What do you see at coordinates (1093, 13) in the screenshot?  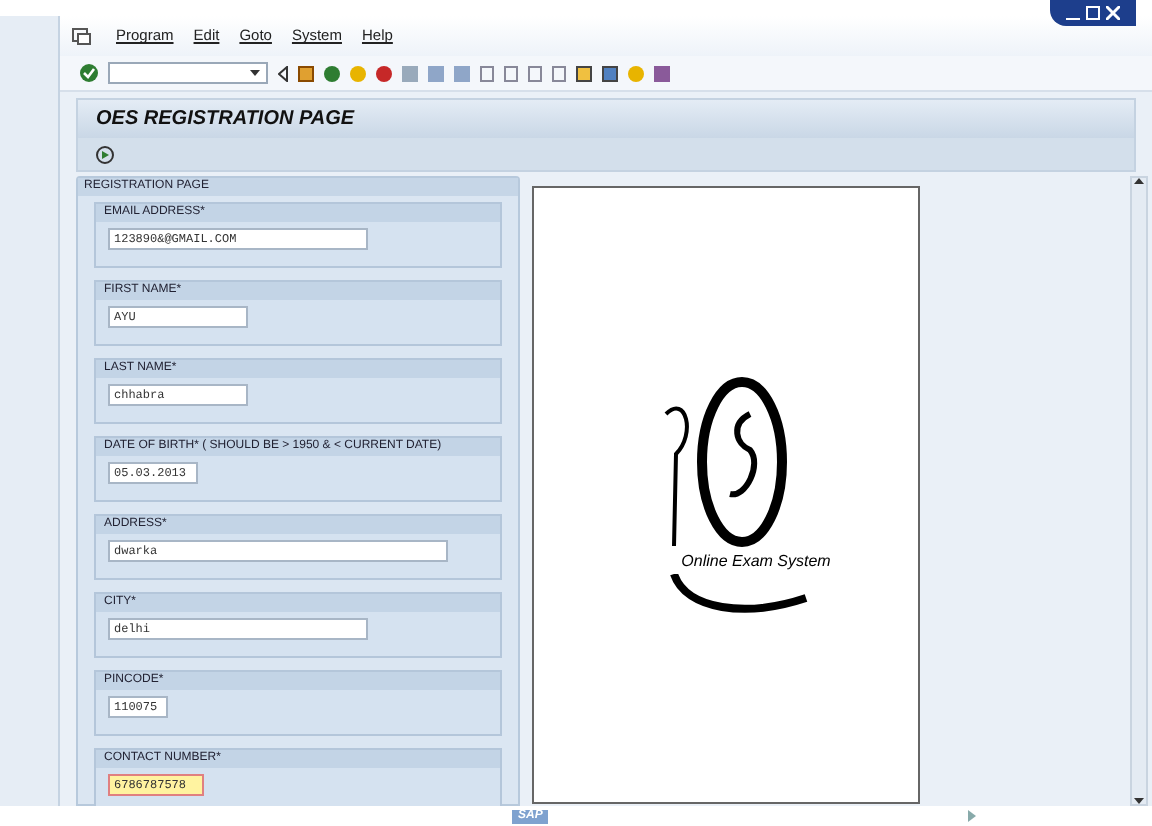 I see `restore-icon` at bounding box center [1093, 13].